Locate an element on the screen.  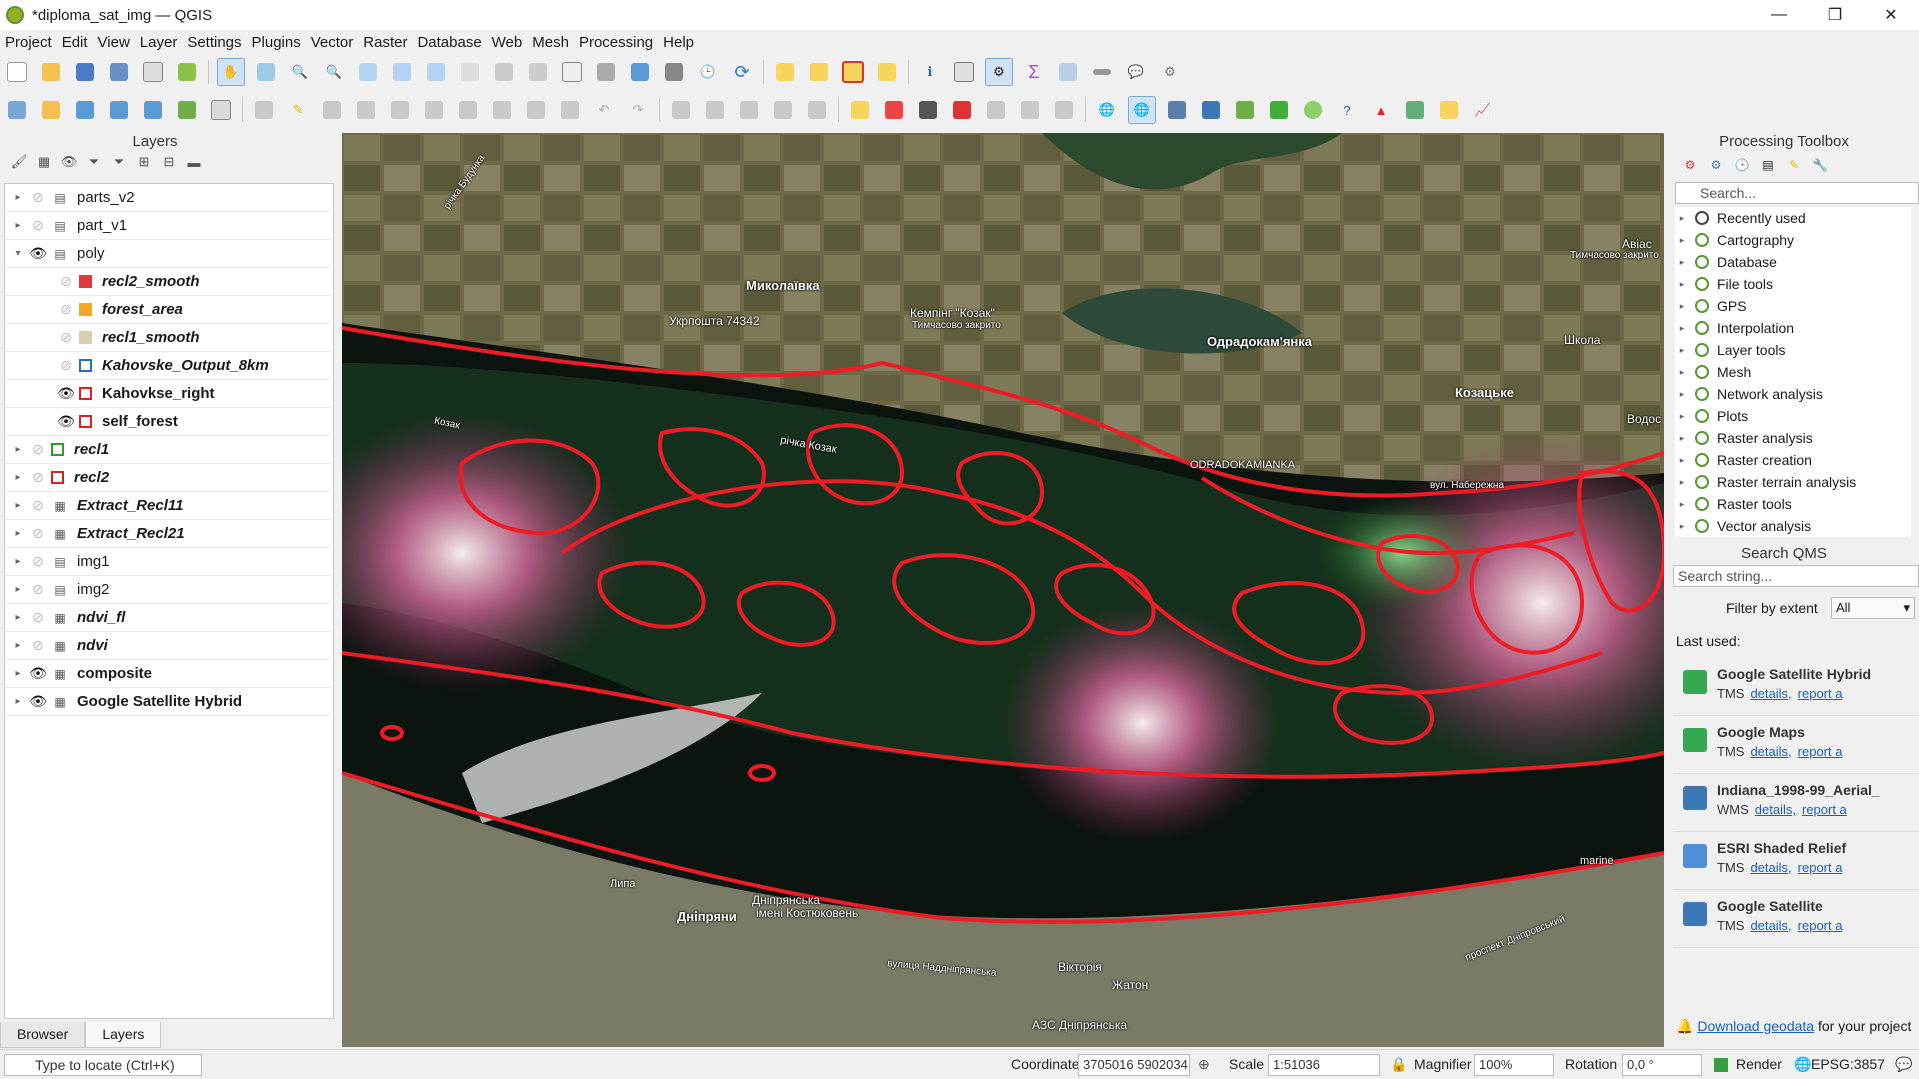
layer-row: ▸ 👁 ▦ Google Satellite Hybrid is located at coordinates (168, 702).